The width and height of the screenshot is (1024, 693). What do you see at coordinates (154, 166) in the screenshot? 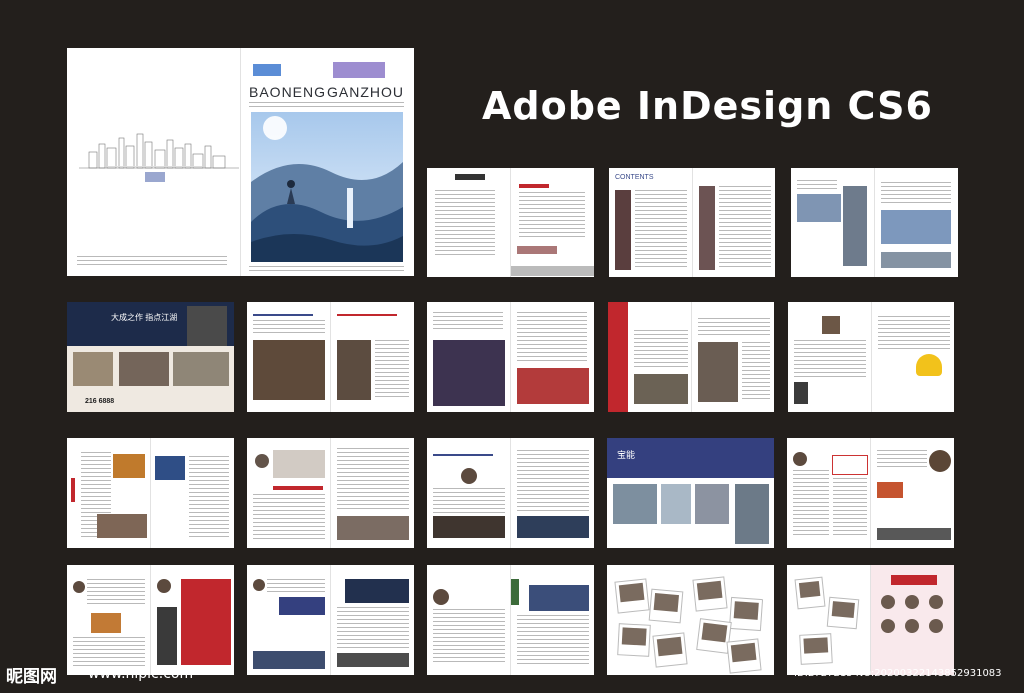
I see `cover-back-rule` at bounding box center [154, 166].